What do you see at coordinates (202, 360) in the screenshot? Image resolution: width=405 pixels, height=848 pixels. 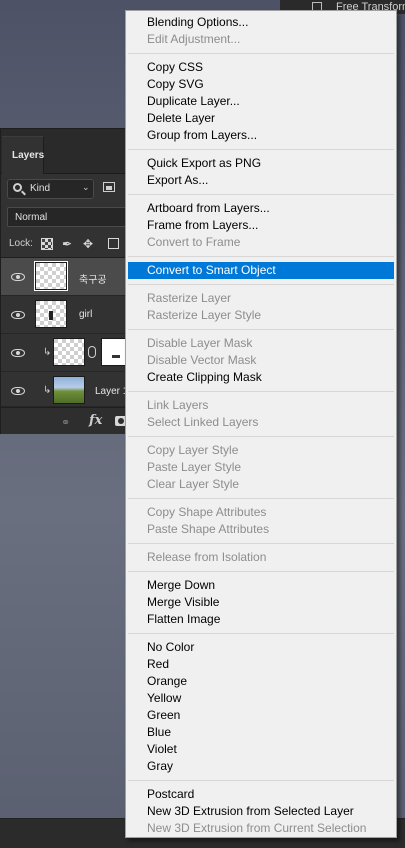 I see `menu-item-disable-vector-mask: Disable Vector Mask` at bounding box center [202, 360].